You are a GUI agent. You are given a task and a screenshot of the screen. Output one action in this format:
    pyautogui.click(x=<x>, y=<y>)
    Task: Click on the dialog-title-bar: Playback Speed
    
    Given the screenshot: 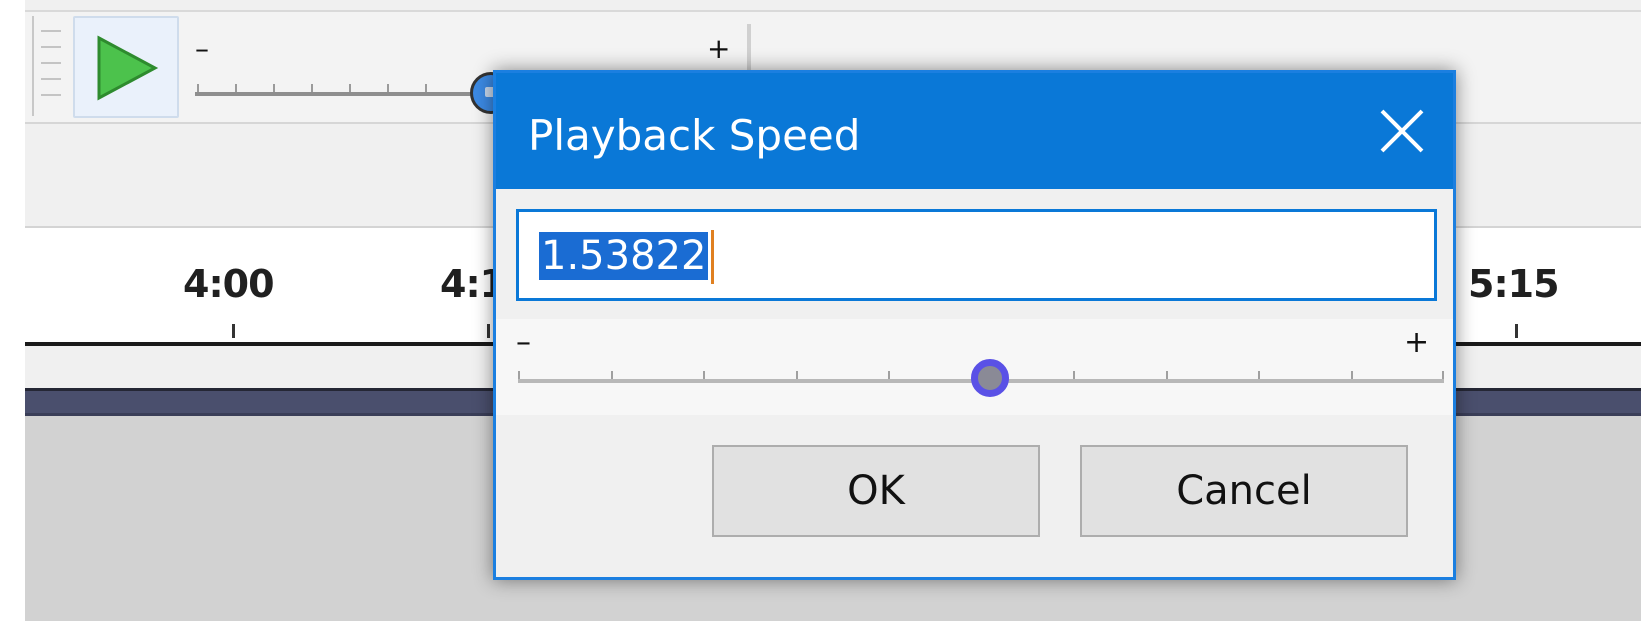 What is the action you would take?
    pyautogui.click(x=974, y=131)
    